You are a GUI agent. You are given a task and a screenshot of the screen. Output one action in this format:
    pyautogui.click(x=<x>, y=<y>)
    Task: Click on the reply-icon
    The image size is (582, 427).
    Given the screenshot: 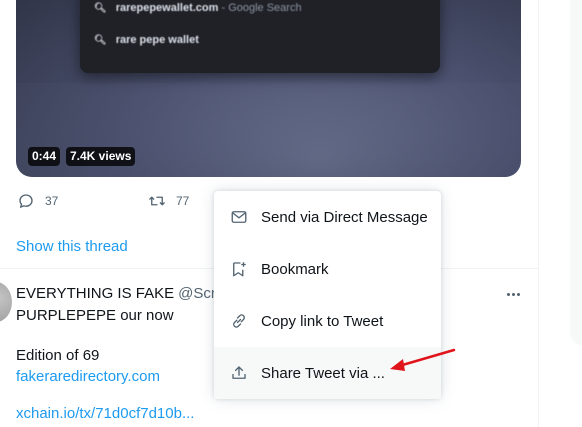 What is the action you would take?
    pyautogui.click(x=26, y=201)
    